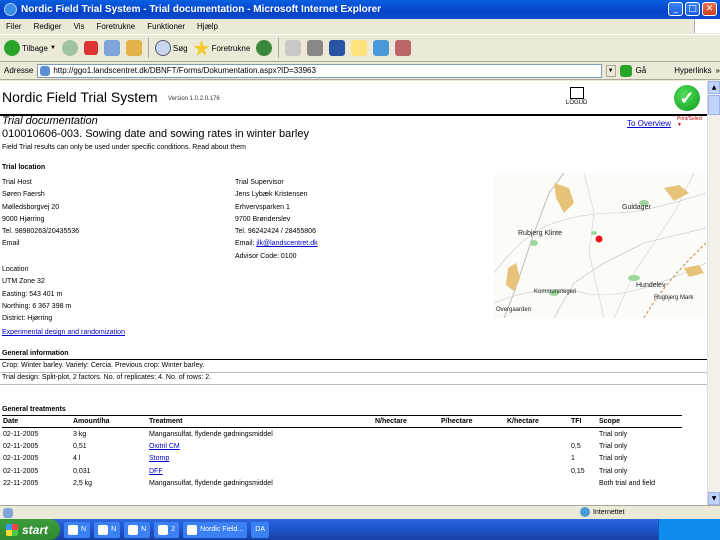 The width and height of the screenshot is (720, 540). I want to click on refresh-icon, so click(111, 48).